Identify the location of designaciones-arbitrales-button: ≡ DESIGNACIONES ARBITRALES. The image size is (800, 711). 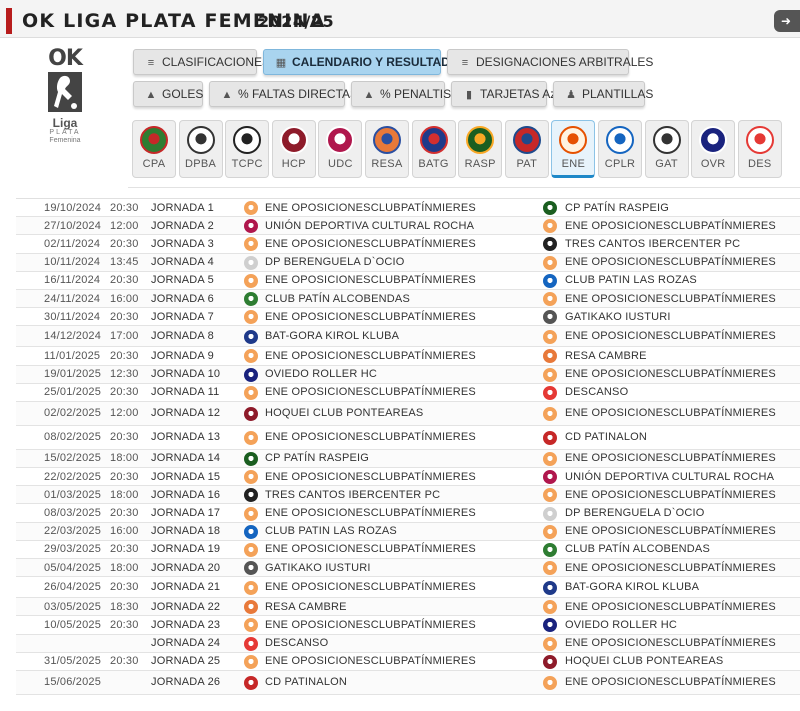
(550, 62).